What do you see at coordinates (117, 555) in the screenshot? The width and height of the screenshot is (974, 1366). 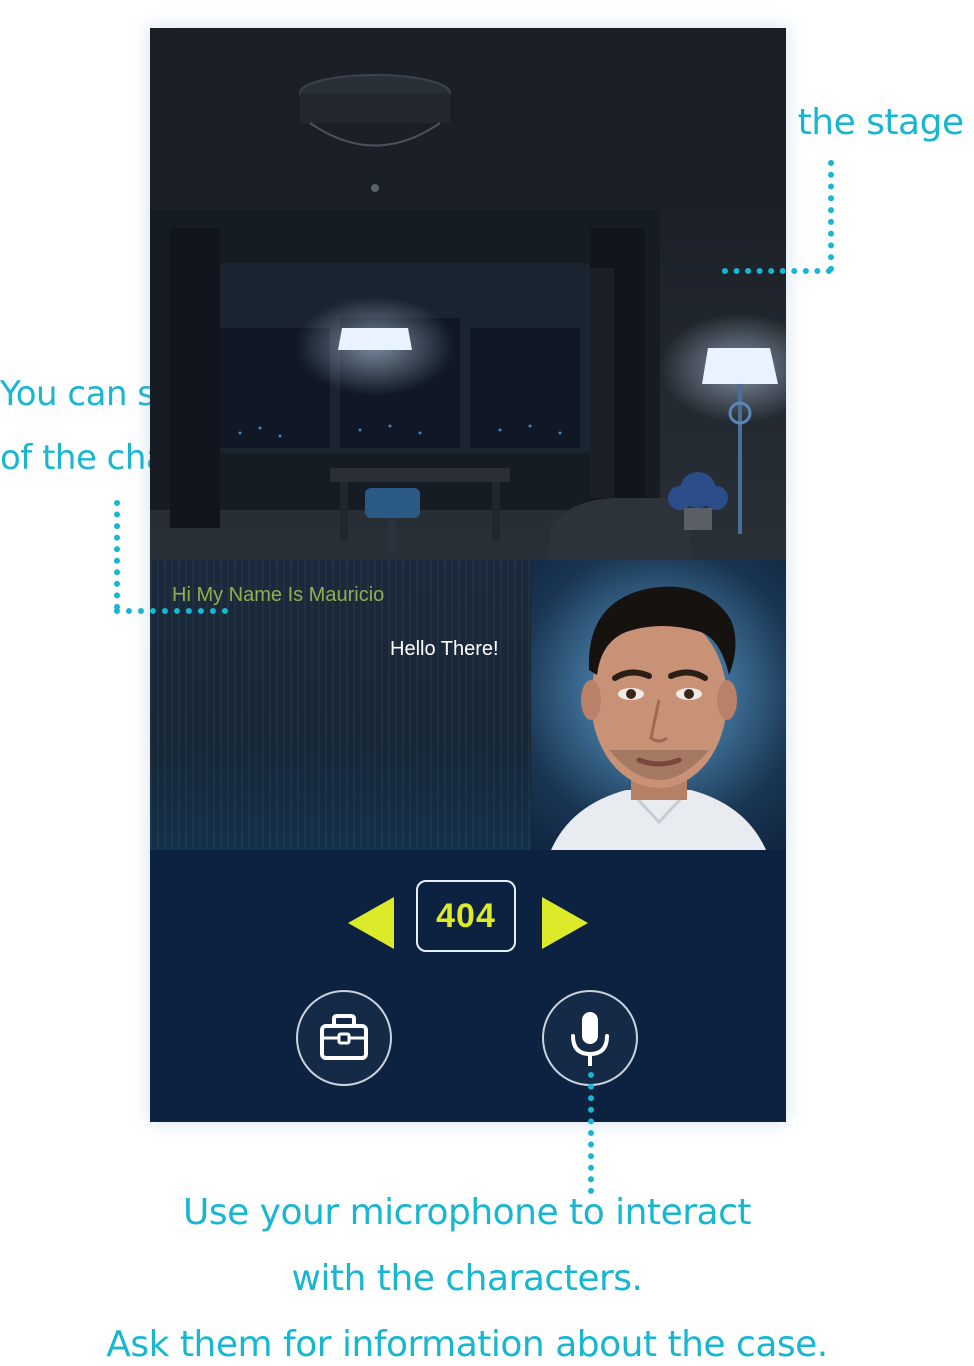 I see `answers-callout-vertical` at bounding box center [117, 555].